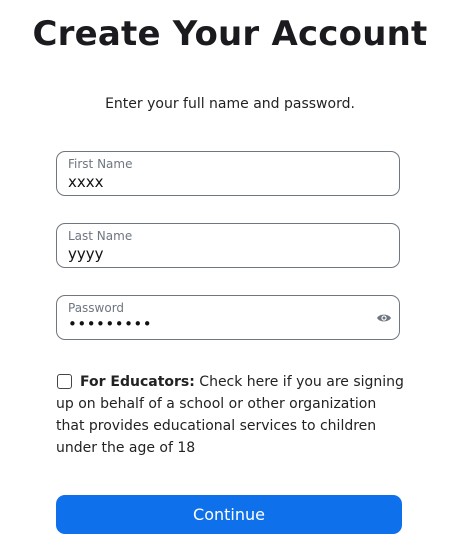 The image size is (460, 556). I want to click on first-name-label: First Name, so click(100, 164).